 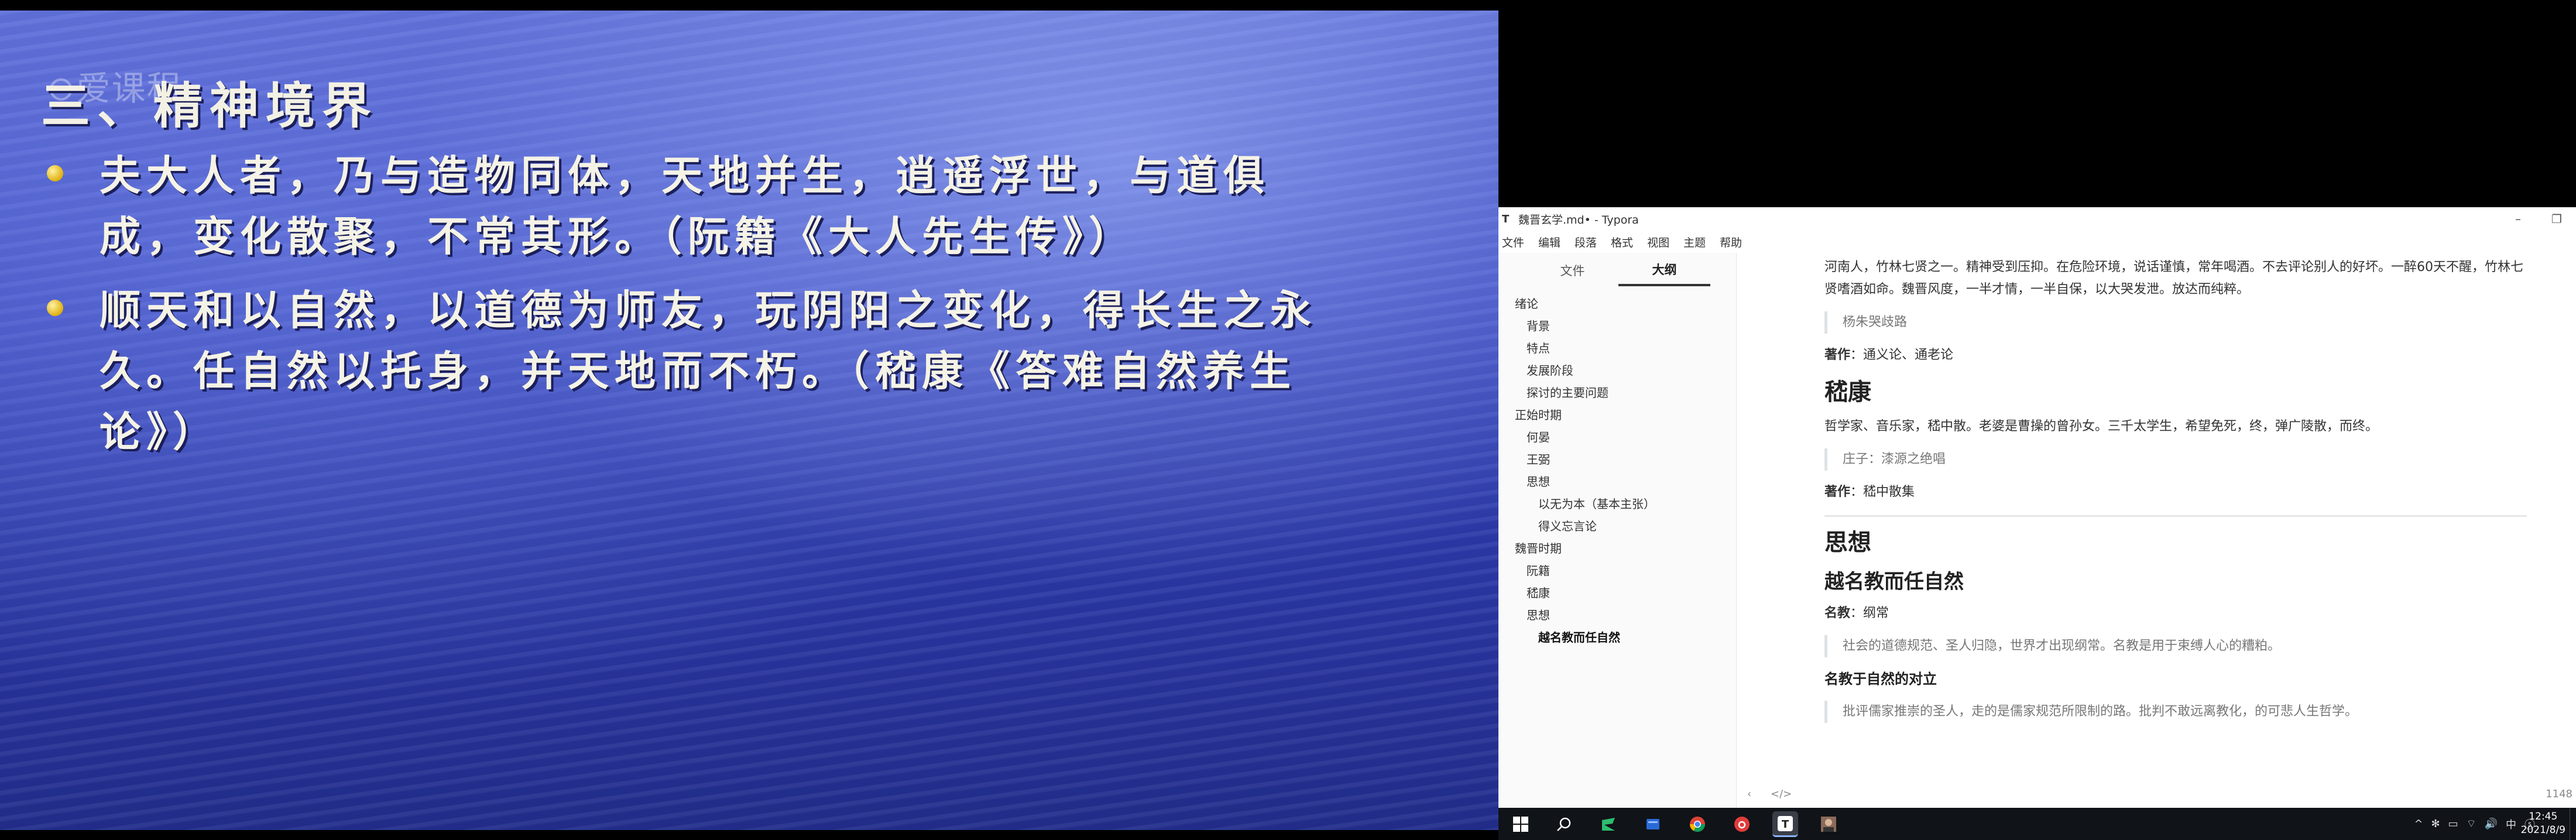 I want to click on paragraph: 名教：纲常, so click(x=2175, y=613).